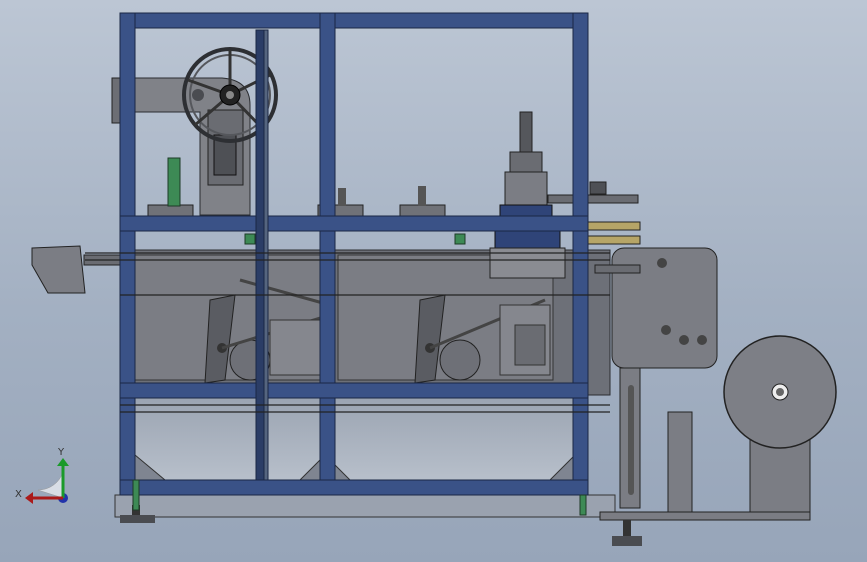 This screenshot has height=562, width=867. Describe the element at coordinates (61, 452) in the screenshot. I see `y-axis-label: Y` at that location.